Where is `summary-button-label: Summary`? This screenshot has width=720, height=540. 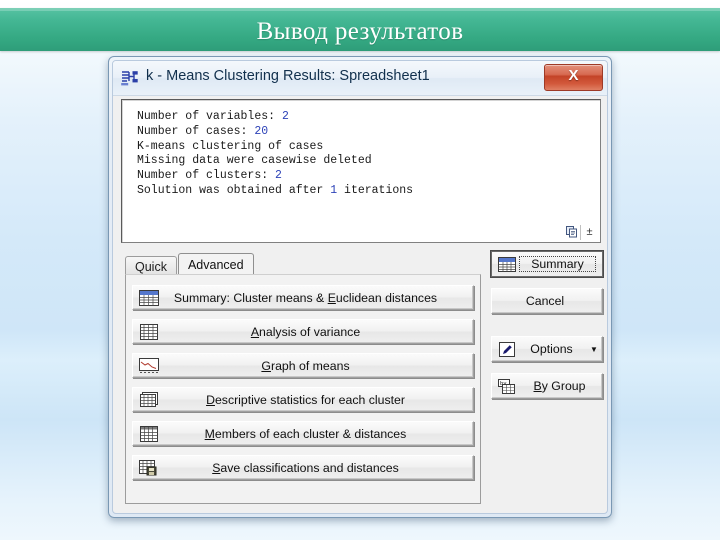 summary-button-label: Summary is located at coordinates (557, 264).